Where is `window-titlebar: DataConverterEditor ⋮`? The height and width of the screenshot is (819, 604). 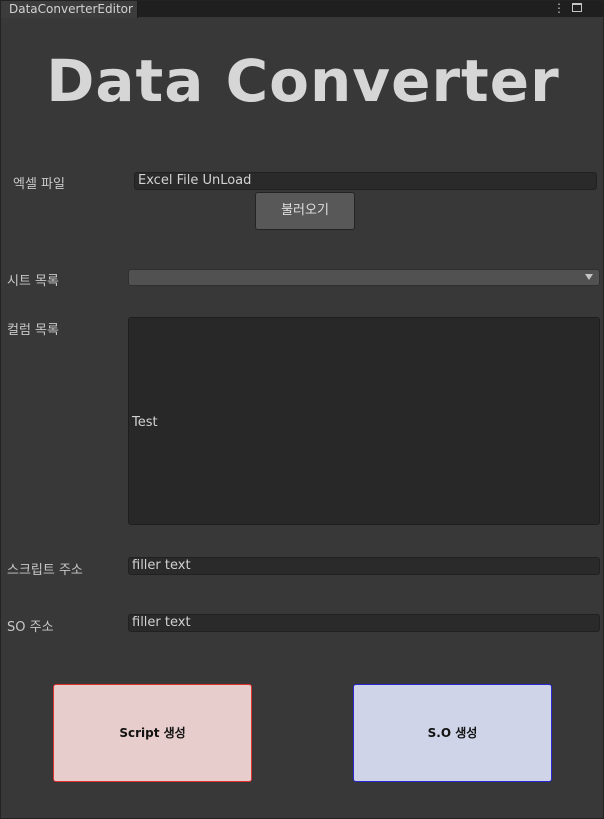
window-titlebar: DataConverterEditor ⋮ is located at coordinates (302, 9).